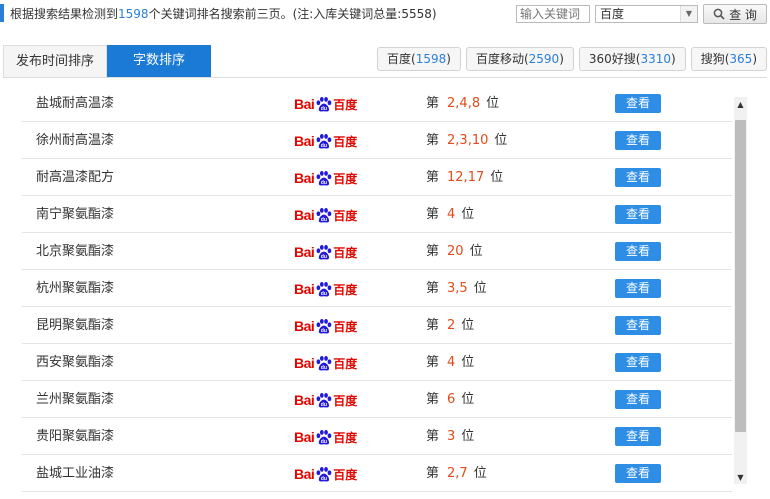 This screenshot has height=499, width=770. What do you see at coordinates (740, 276) in the screenshot?
I see `scrollbar-thumb` at bounding box center [740, 276].